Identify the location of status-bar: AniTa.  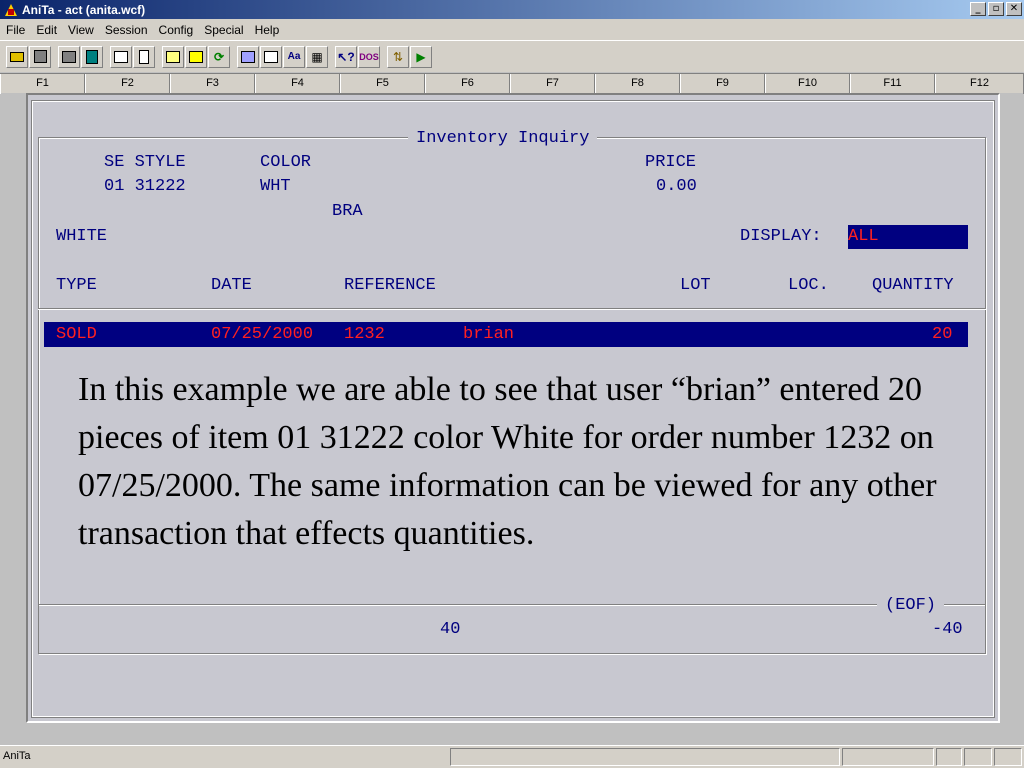
(512, 756).